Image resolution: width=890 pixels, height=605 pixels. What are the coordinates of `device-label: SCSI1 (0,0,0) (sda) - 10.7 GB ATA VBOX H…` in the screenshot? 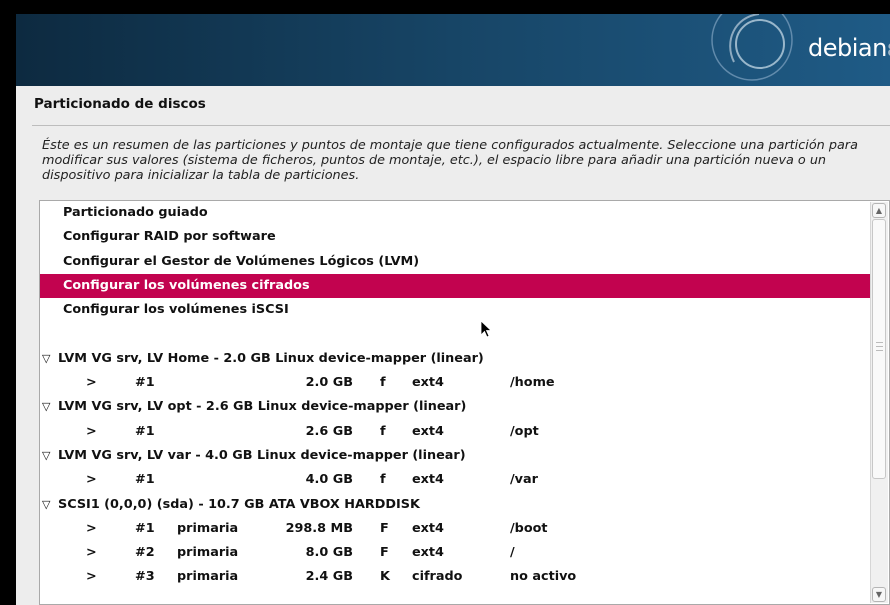 It's located at (239, 504).